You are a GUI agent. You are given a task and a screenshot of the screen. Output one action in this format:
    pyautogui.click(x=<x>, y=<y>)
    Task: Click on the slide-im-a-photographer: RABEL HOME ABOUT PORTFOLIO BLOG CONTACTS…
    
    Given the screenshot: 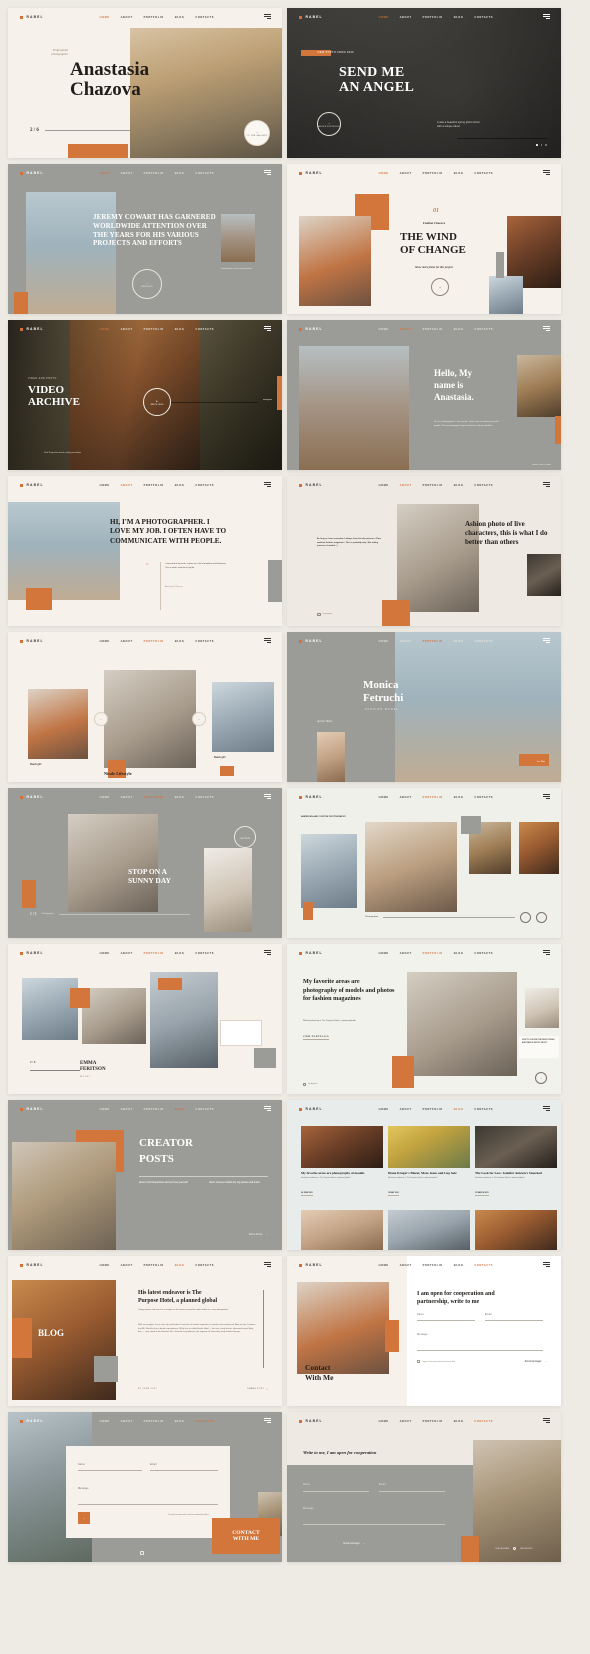 What is the action you would take?
    pyautogui.click(x=145, y=551)
    